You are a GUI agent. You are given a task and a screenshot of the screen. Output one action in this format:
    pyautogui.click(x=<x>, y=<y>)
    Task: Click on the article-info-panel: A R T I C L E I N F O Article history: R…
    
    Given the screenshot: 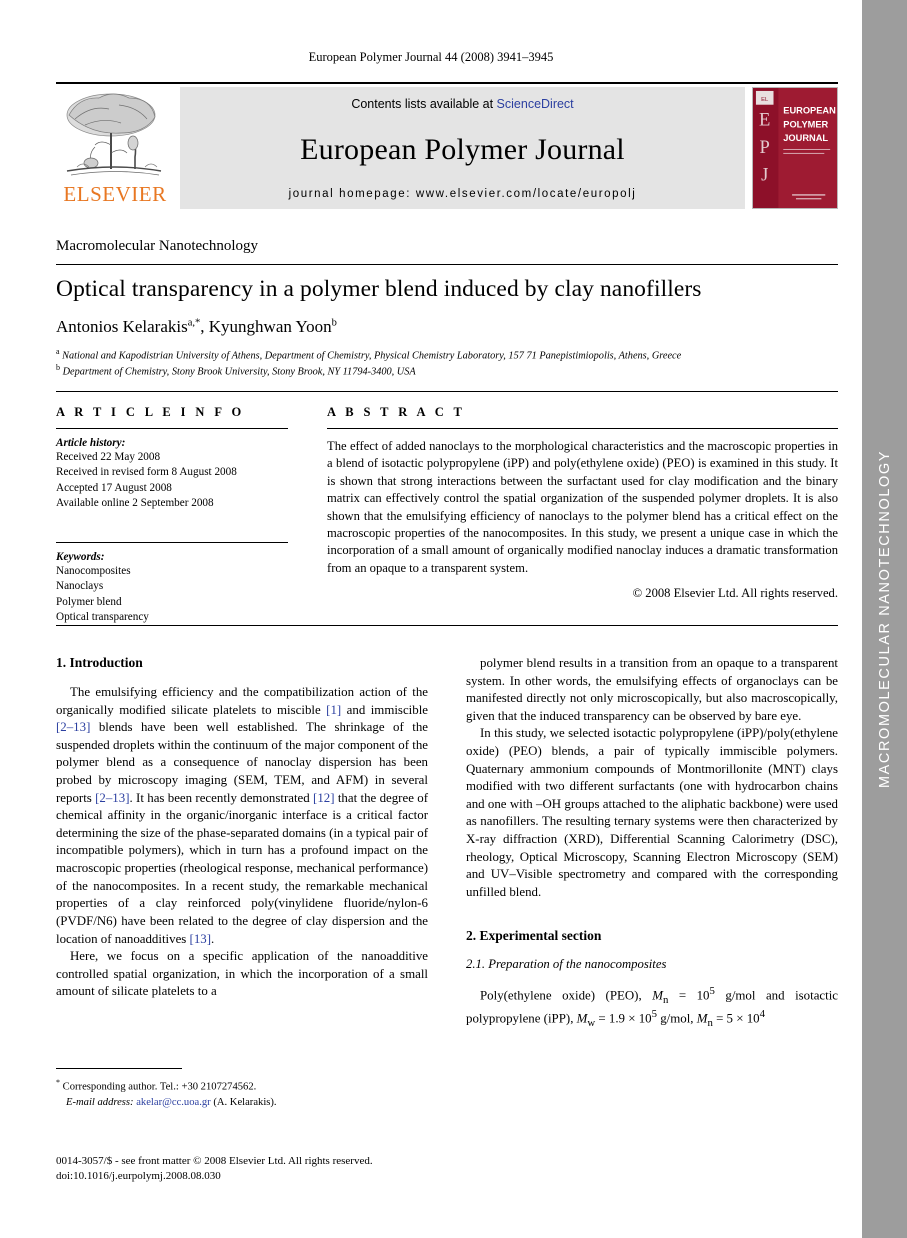 What is the action you would take?
    pyautogui.click(x=172, y=515)
    